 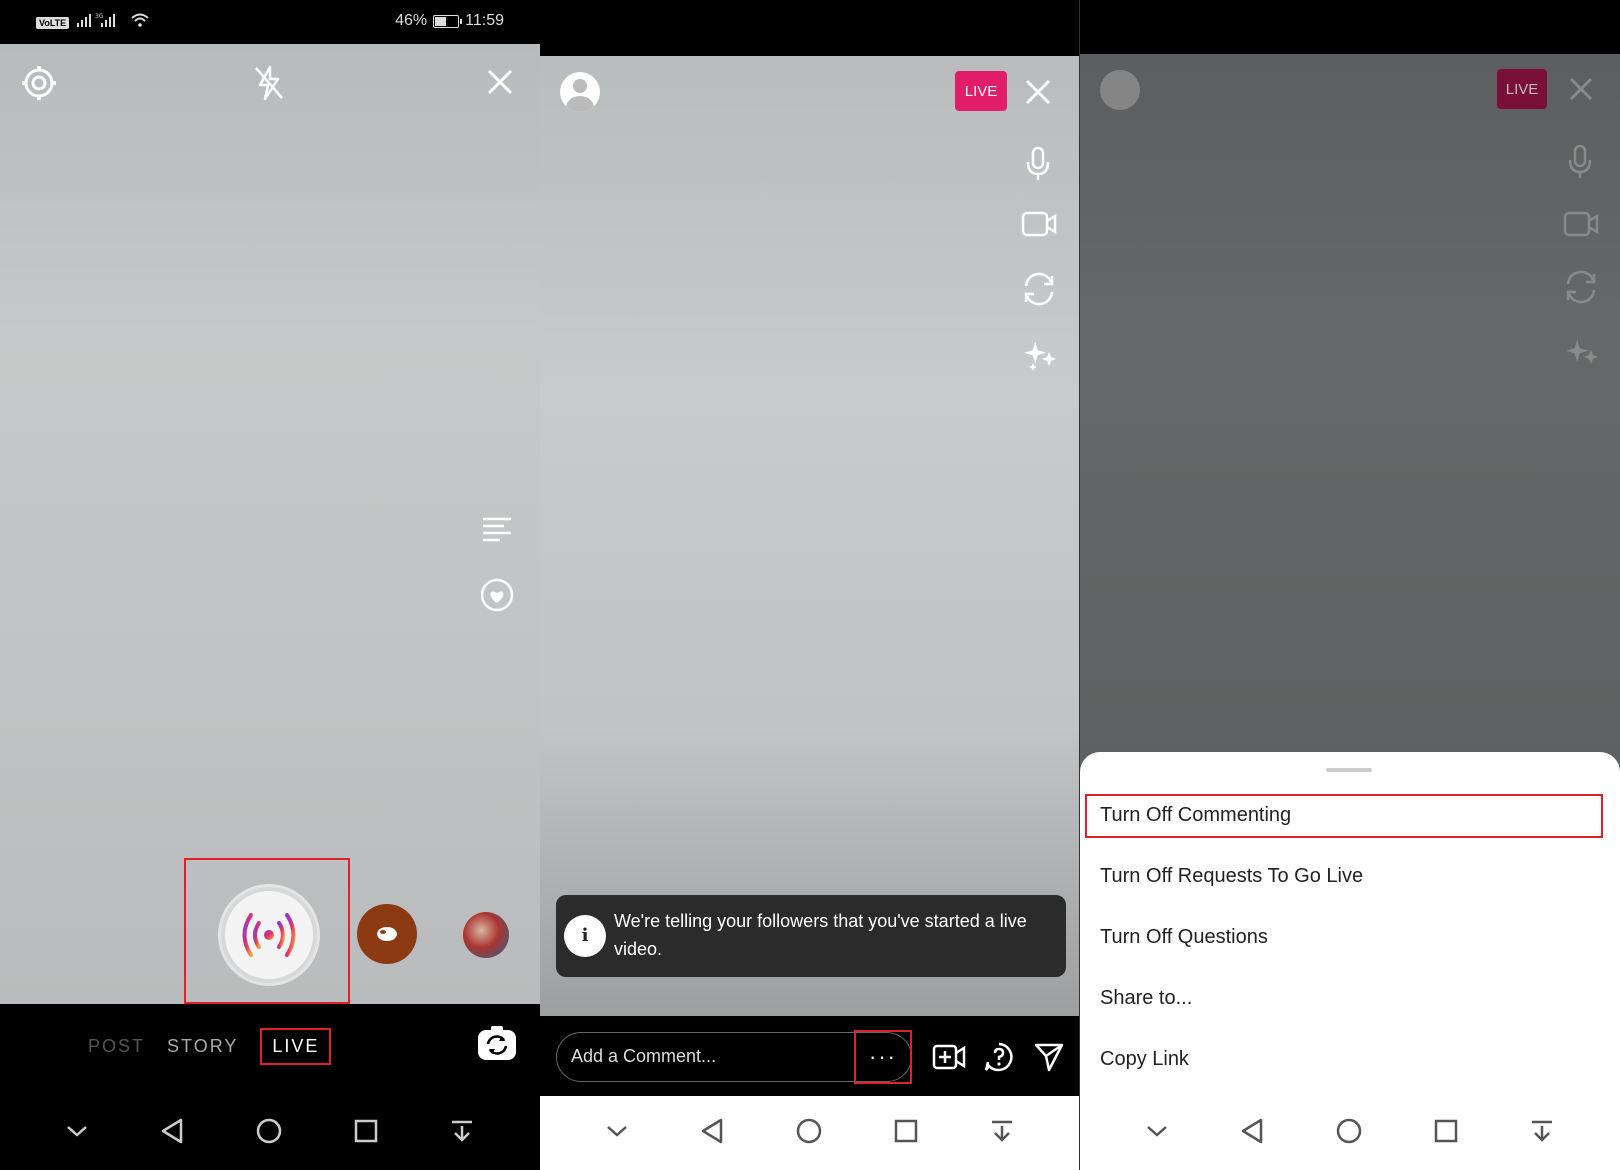 What do you see at coordinates (269, 83) in the screenshot?
I see `flash-off-icon` at bounding box center [269, 83].